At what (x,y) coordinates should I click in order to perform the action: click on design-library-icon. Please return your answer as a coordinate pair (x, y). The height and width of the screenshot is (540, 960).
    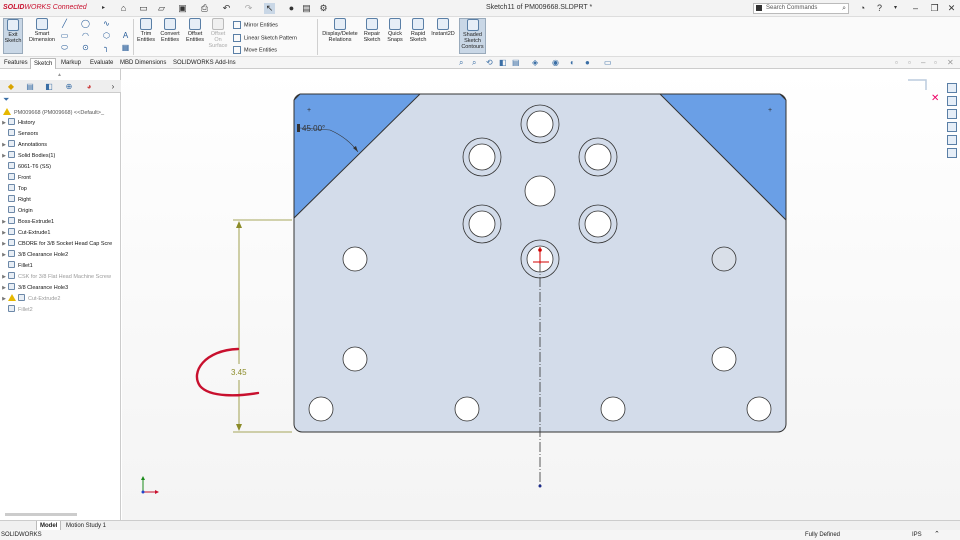
    Looking at the image, I should click on (952, 101).